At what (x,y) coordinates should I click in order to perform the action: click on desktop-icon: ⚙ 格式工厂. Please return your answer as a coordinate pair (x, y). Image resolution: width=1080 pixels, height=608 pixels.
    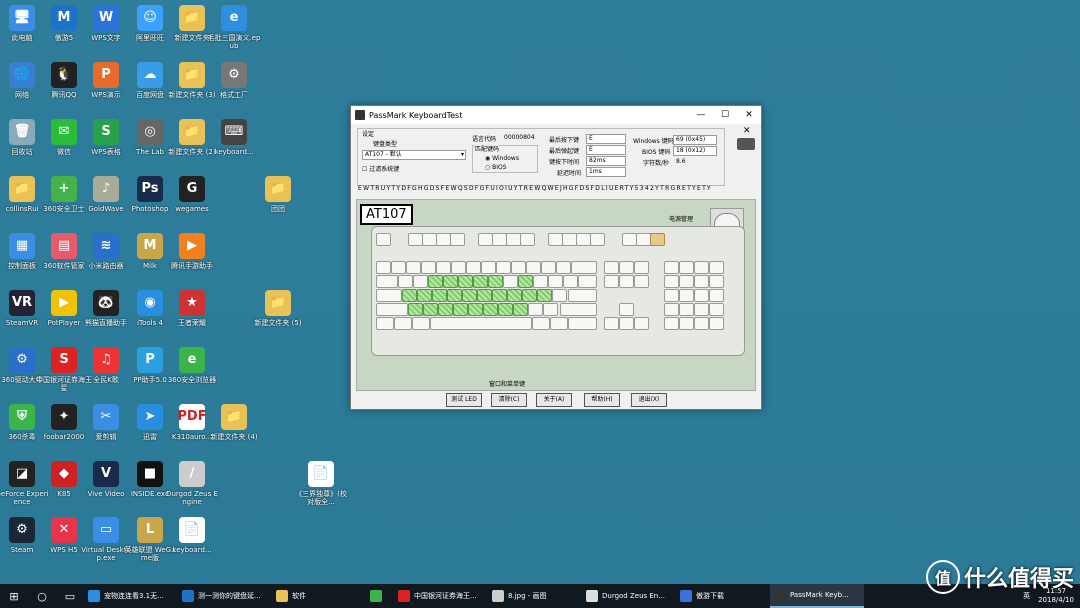
    Looking at the image, I should click on (234, 80).